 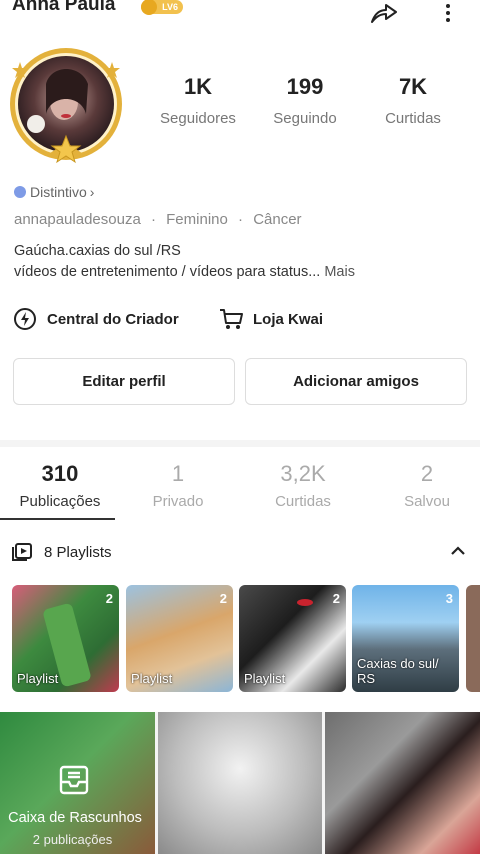 I want to click on edit-profile-button: Editar perfil, so click(x=124, y=381).